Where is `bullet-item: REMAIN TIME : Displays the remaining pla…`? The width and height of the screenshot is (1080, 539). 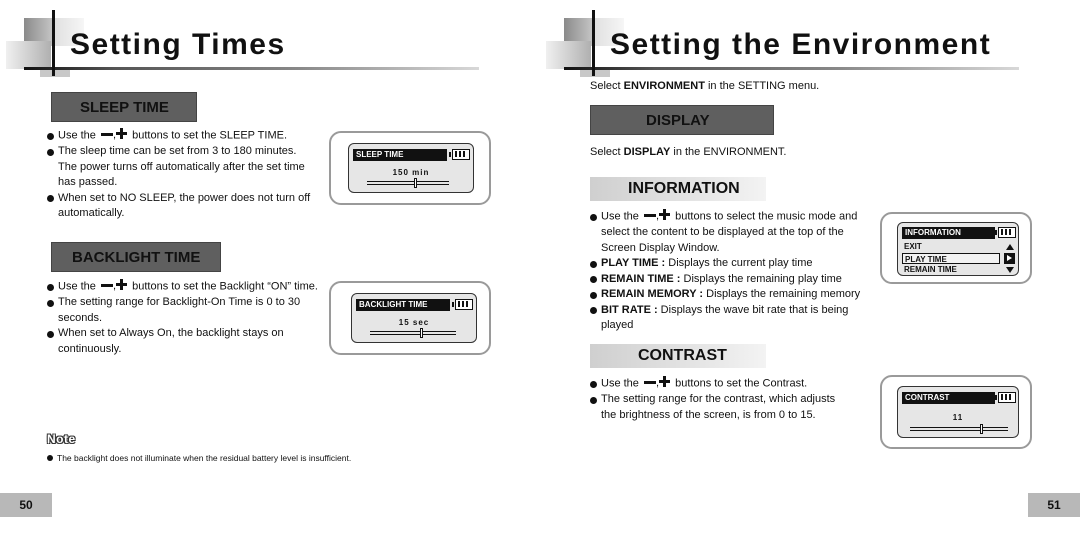 bullet-item: REMAIN TIME : Displays the remaining pla… is located at coordinates (732, 280).